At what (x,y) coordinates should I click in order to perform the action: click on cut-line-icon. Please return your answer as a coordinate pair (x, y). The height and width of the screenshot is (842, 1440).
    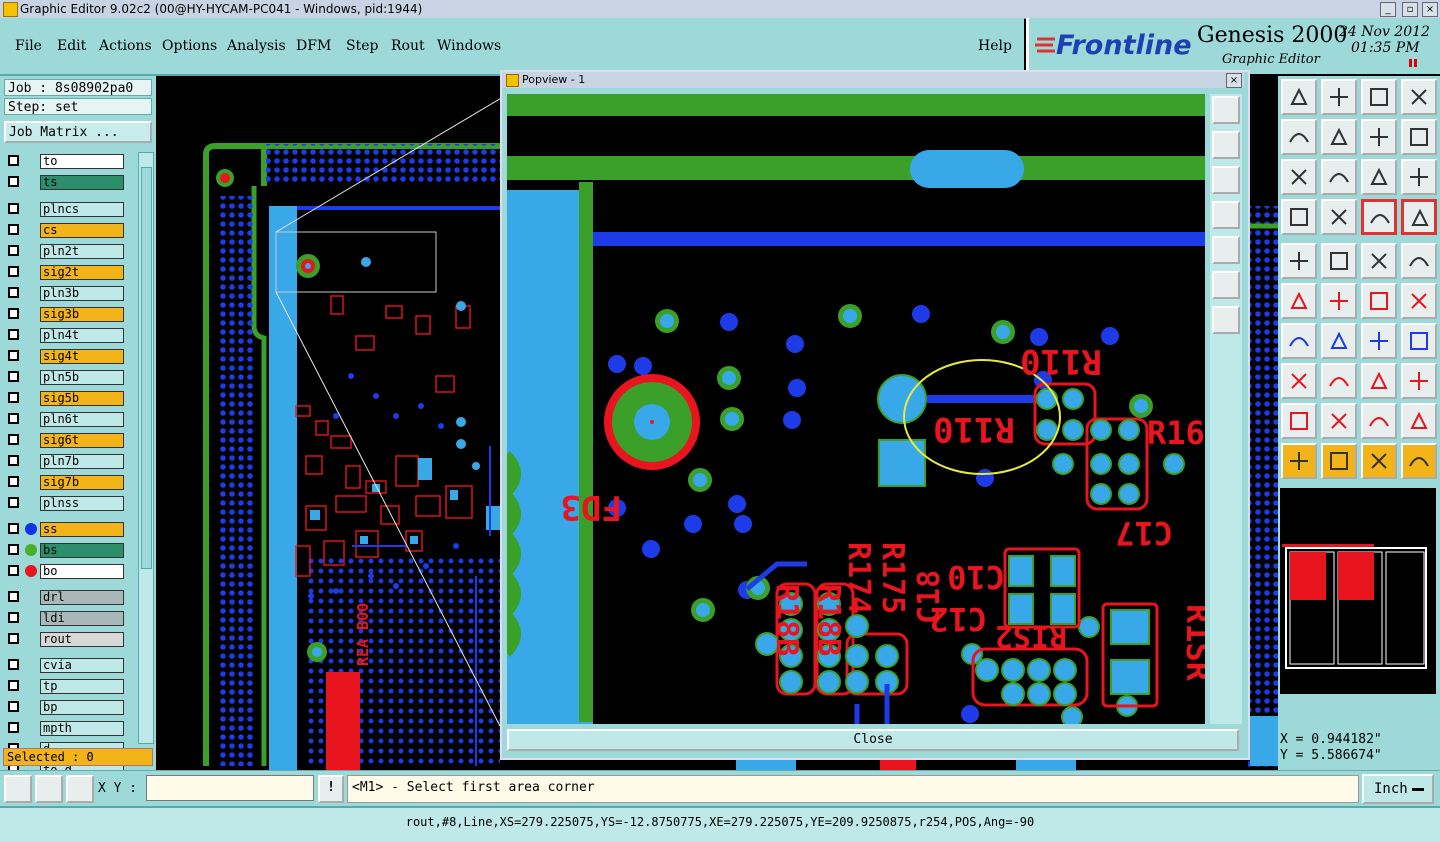
    Looking at the image, I should click on (1339, 381).